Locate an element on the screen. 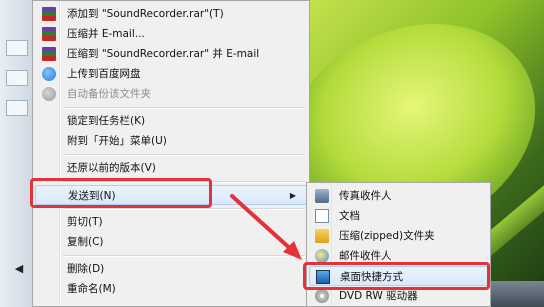 This screenshot has height=307, width=544. highlight-desktop-shortcut is located at coordinates (396, 276).